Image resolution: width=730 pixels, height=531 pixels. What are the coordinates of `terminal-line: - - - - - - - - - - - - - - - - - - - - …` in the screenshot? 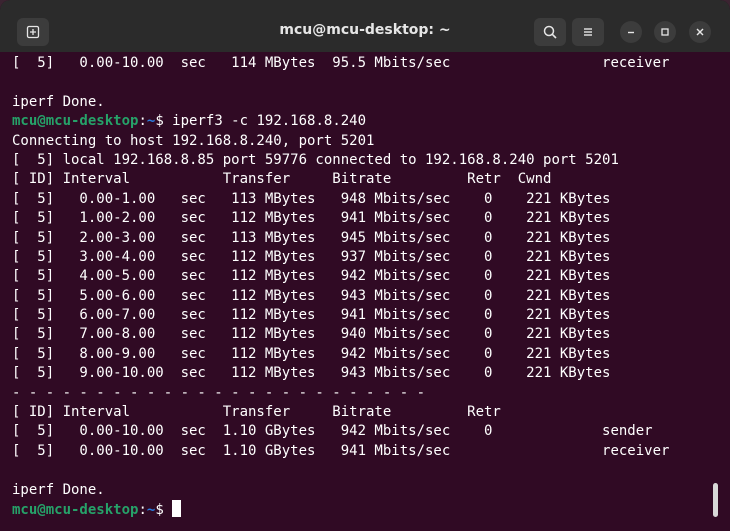 It's located at (219, 392).